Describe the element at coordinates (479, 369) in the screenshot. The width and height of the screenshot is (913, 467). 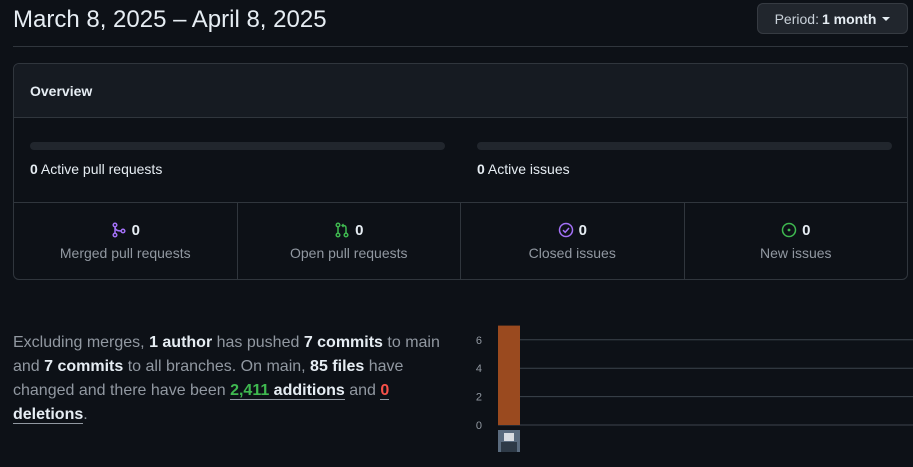
I see `y-tick-label: 4` at that location.